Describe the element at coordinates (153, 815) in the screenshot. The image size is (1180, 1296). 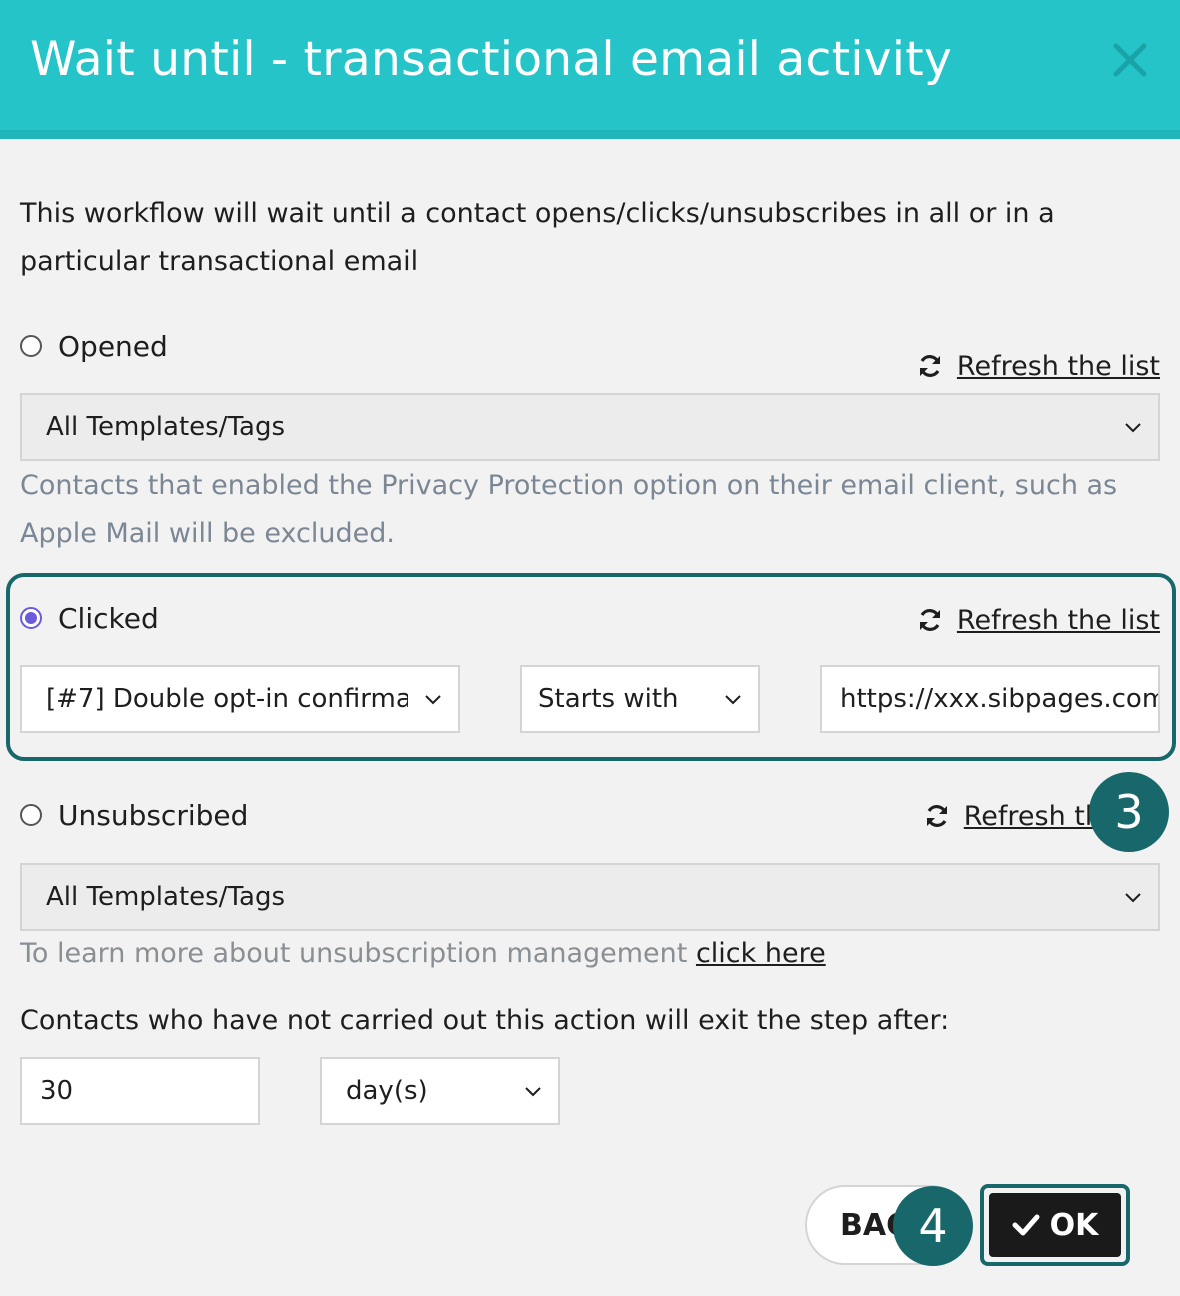
I see `unsubscribed-label: Unsubscribed` at that location.